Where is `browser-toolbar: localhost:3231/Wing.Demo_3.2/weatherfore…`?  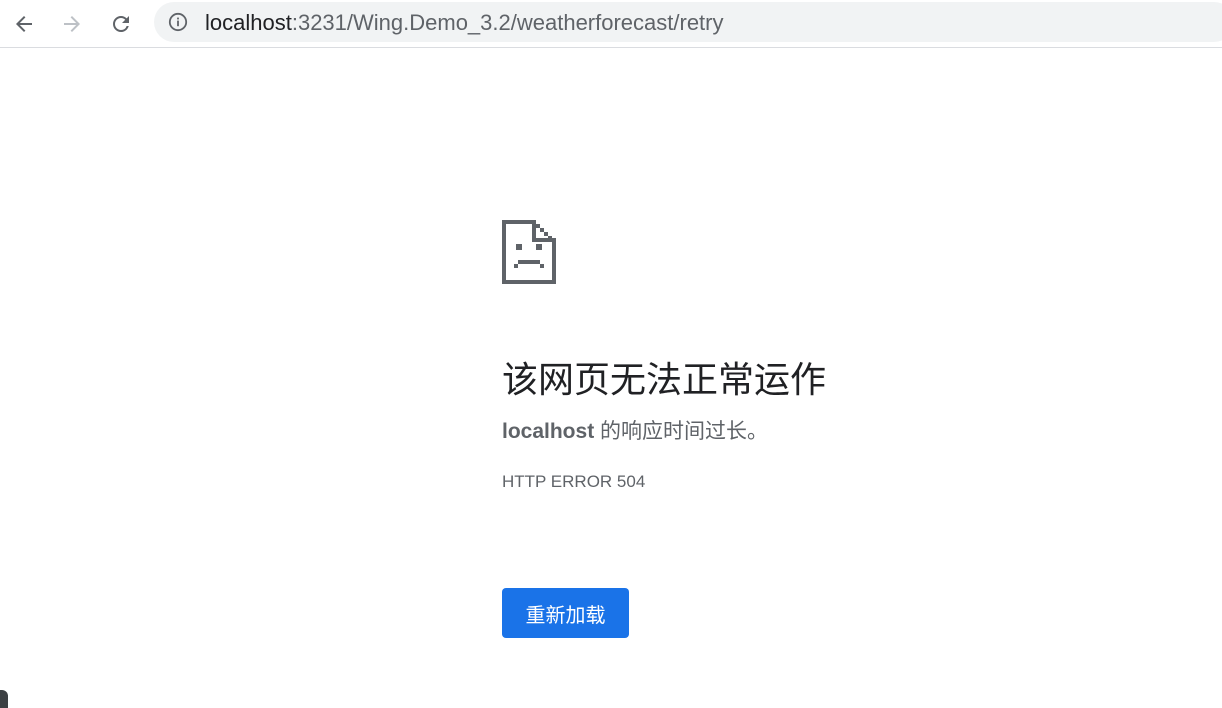 browser-toolbar: localhost:3231/Wing.Demo_3.2/weatherfore… is located at coordinates (611, 24).